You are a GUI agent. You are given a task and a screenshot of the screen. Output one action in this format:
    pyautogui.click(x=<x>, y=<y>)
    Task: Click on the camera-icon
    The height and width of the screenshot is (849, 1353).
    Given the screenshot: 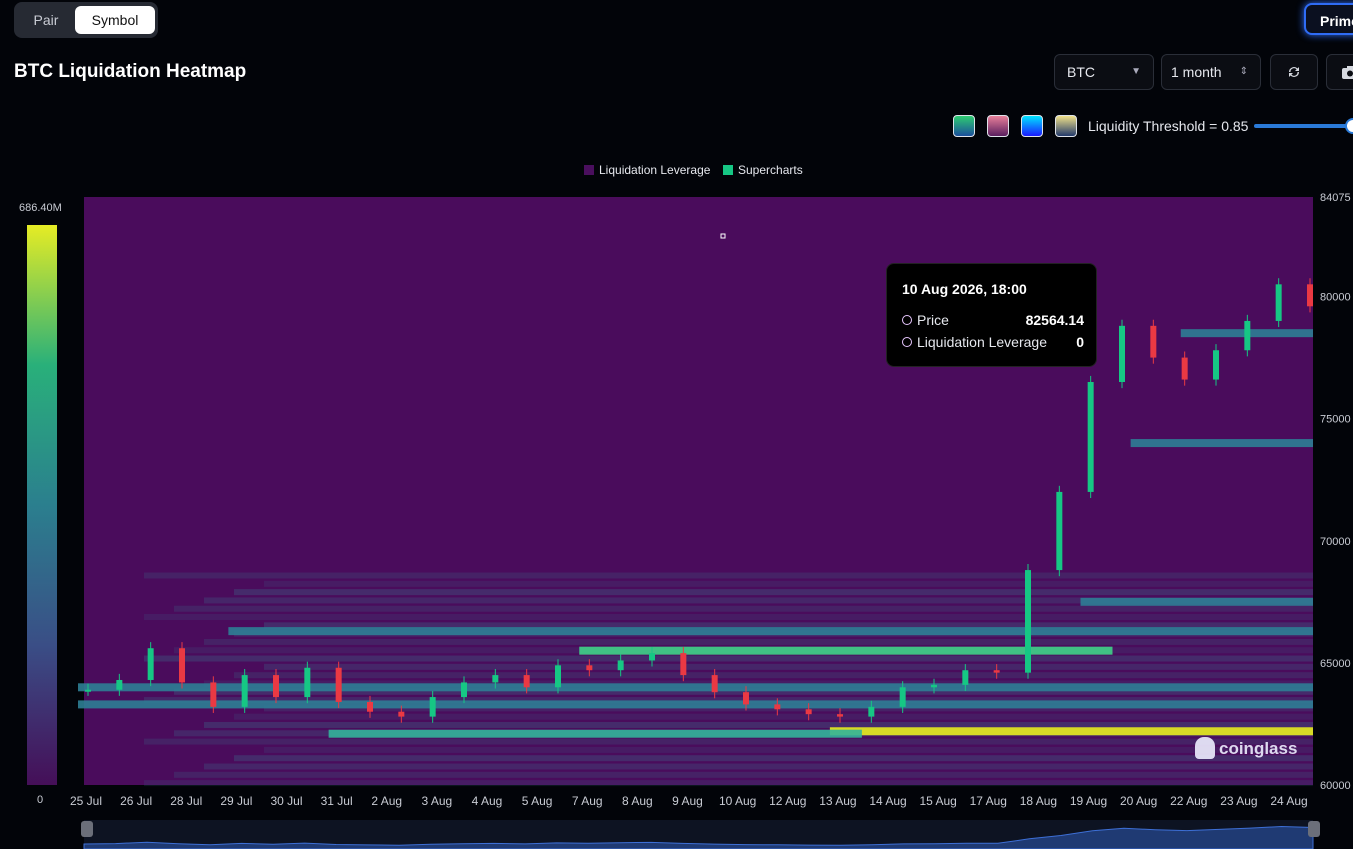 What is the action you would take?
    pyautogui.click(x=1347, y=72)
    